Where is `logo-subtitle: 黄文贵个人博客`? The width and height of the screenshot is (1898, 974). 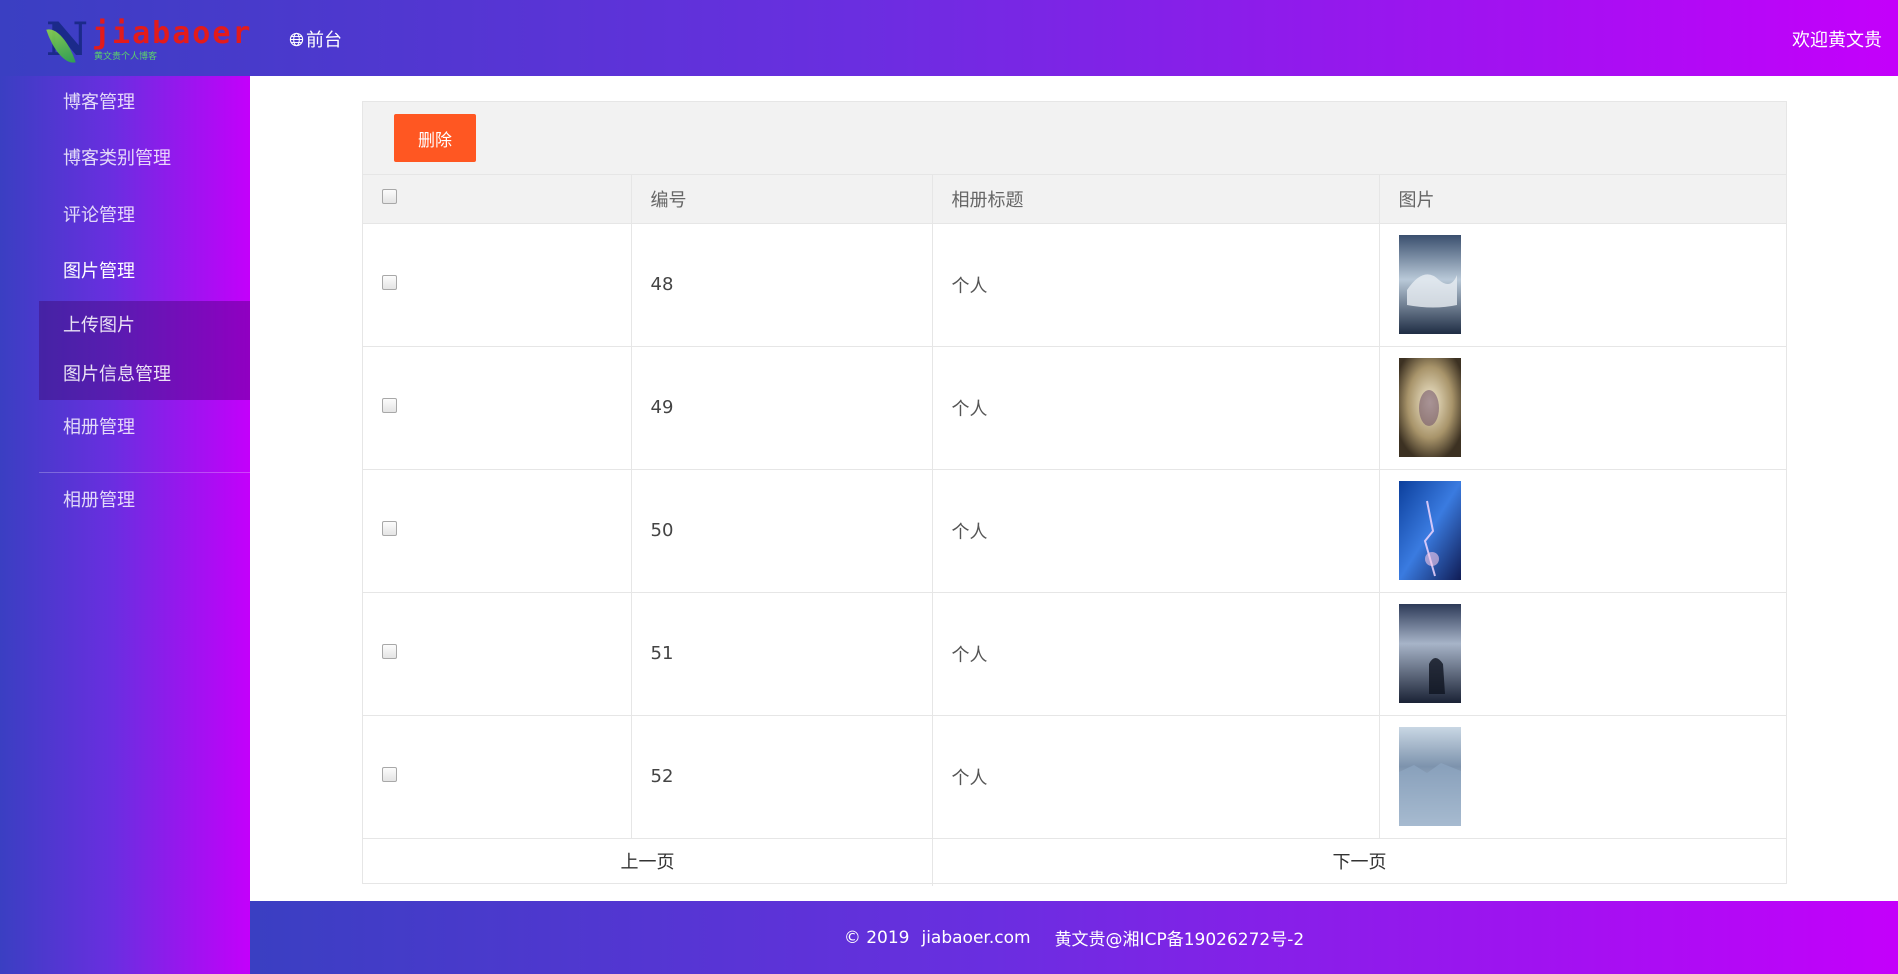
logo-subtitle: 黄文贵个人博客 is located at coordinates (126, 57).